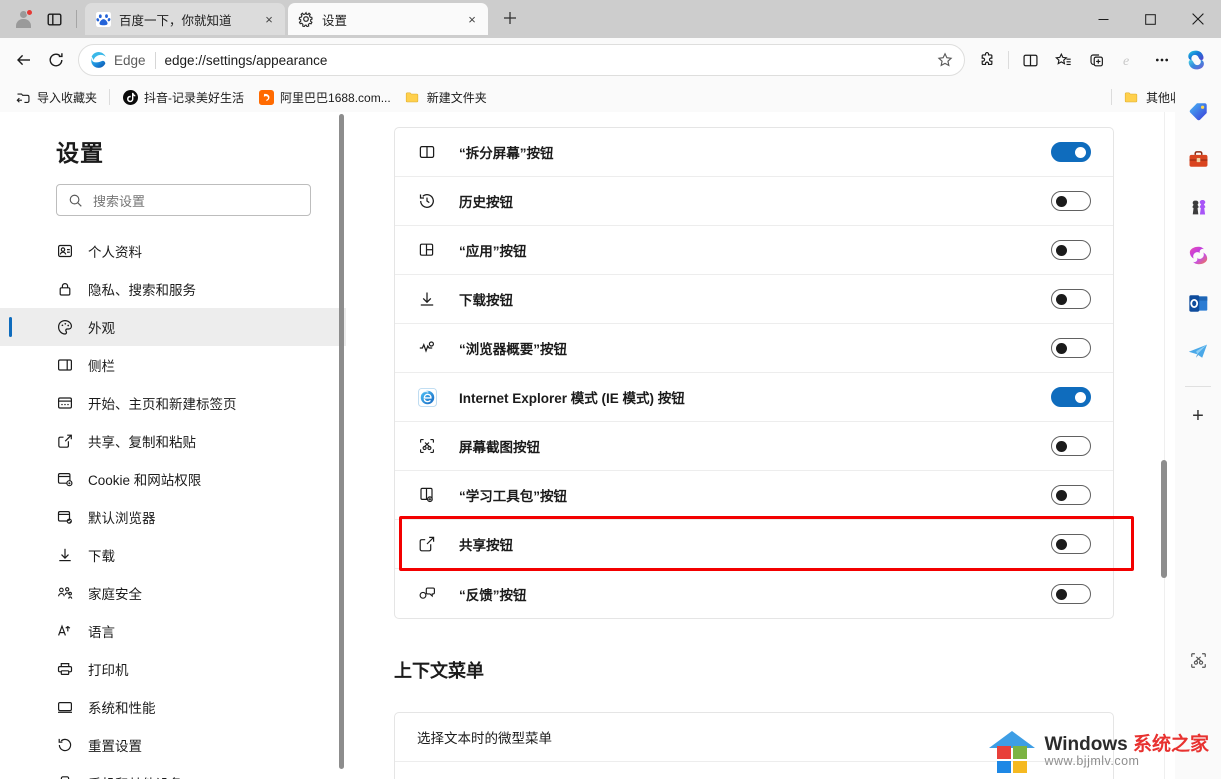  I want to click on profile-button, so click(23, 19).